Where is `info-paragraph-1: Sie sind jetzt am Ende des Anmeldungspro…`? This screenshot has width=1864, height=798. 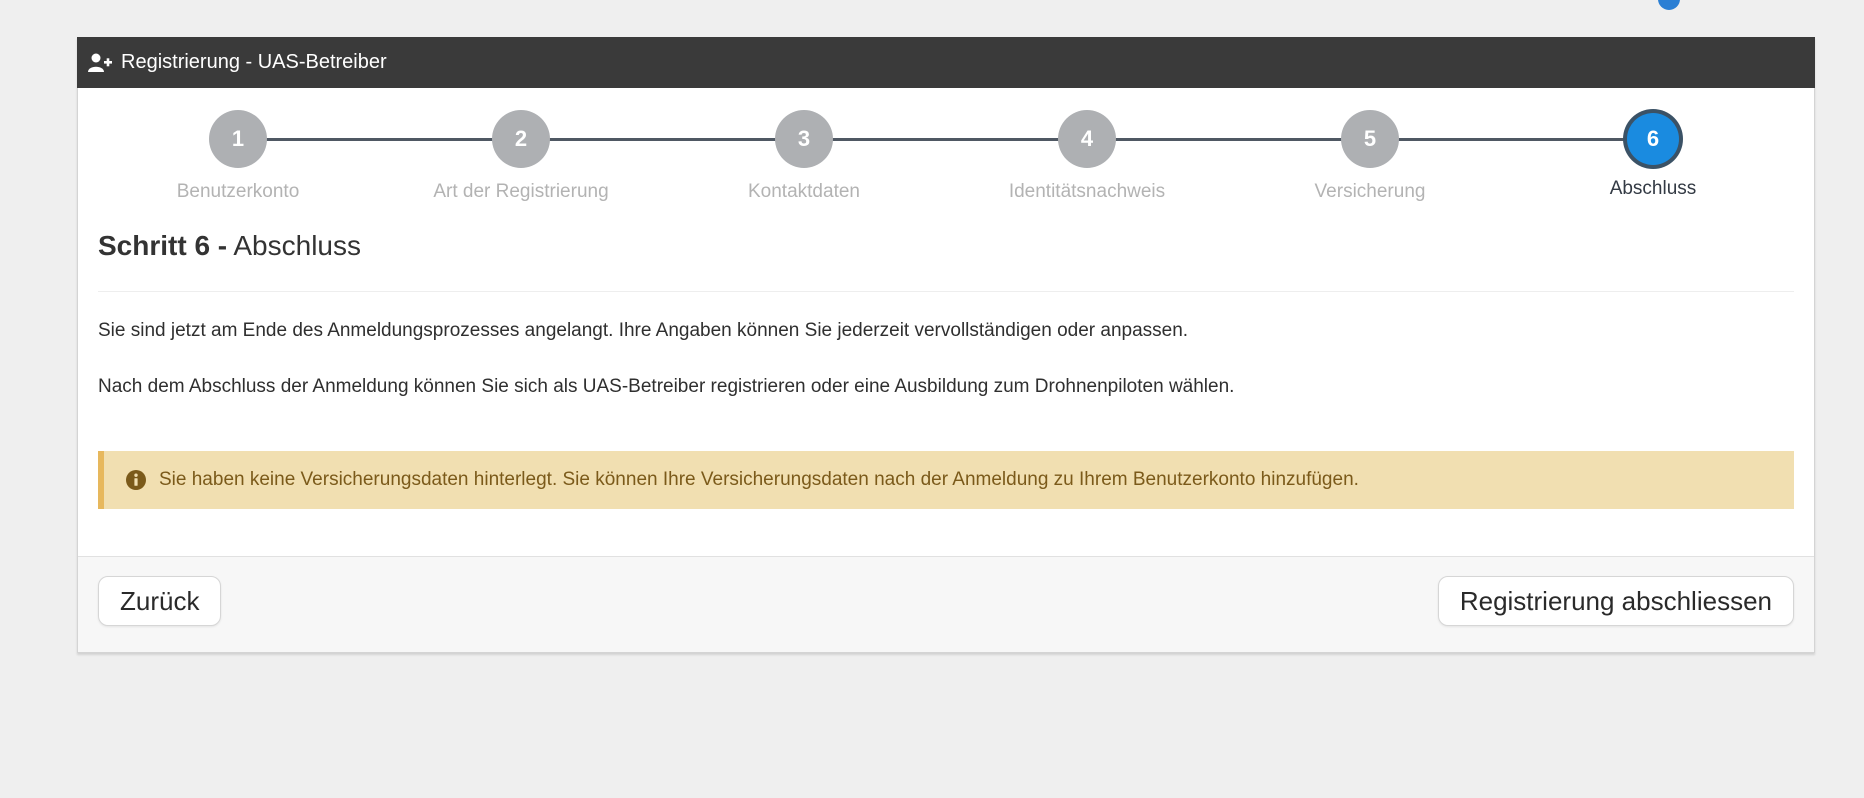 info-paragraph-1: Sie sind jetzt am Ende des Anmeldungspro… is located at coordinates (643, 330).